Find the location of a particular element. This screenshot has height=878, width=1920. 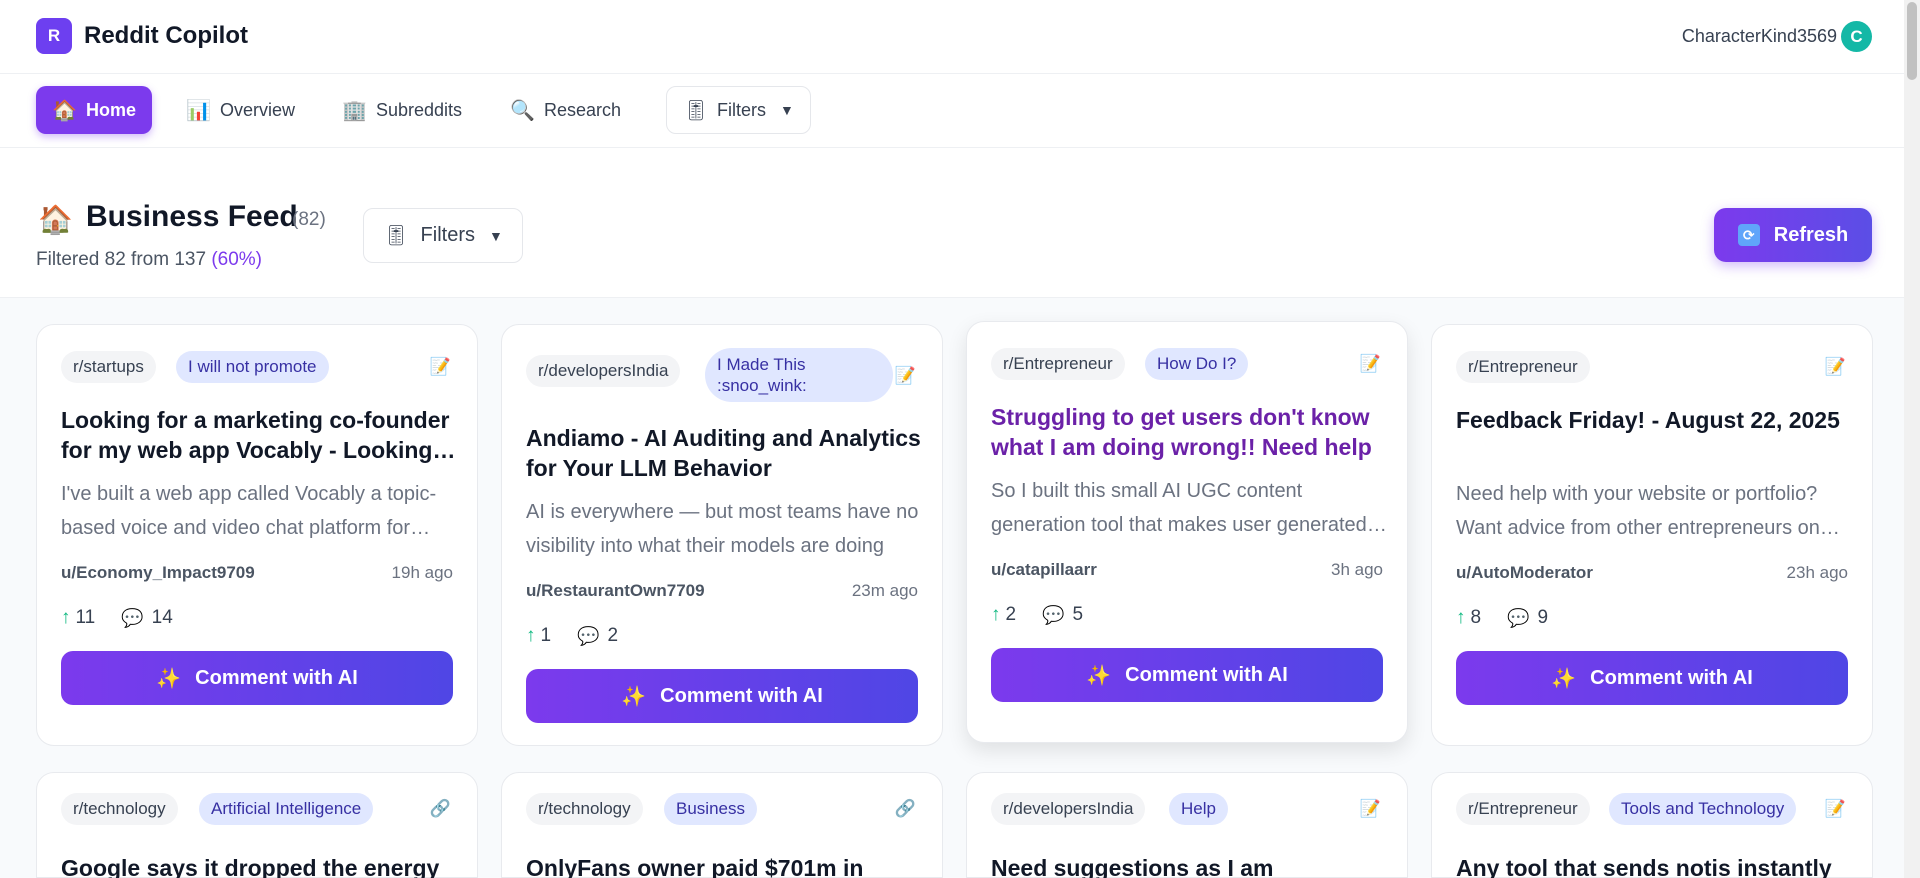

post-author: u/RestaurantOwn7709 is located at coordinates (615, 591).